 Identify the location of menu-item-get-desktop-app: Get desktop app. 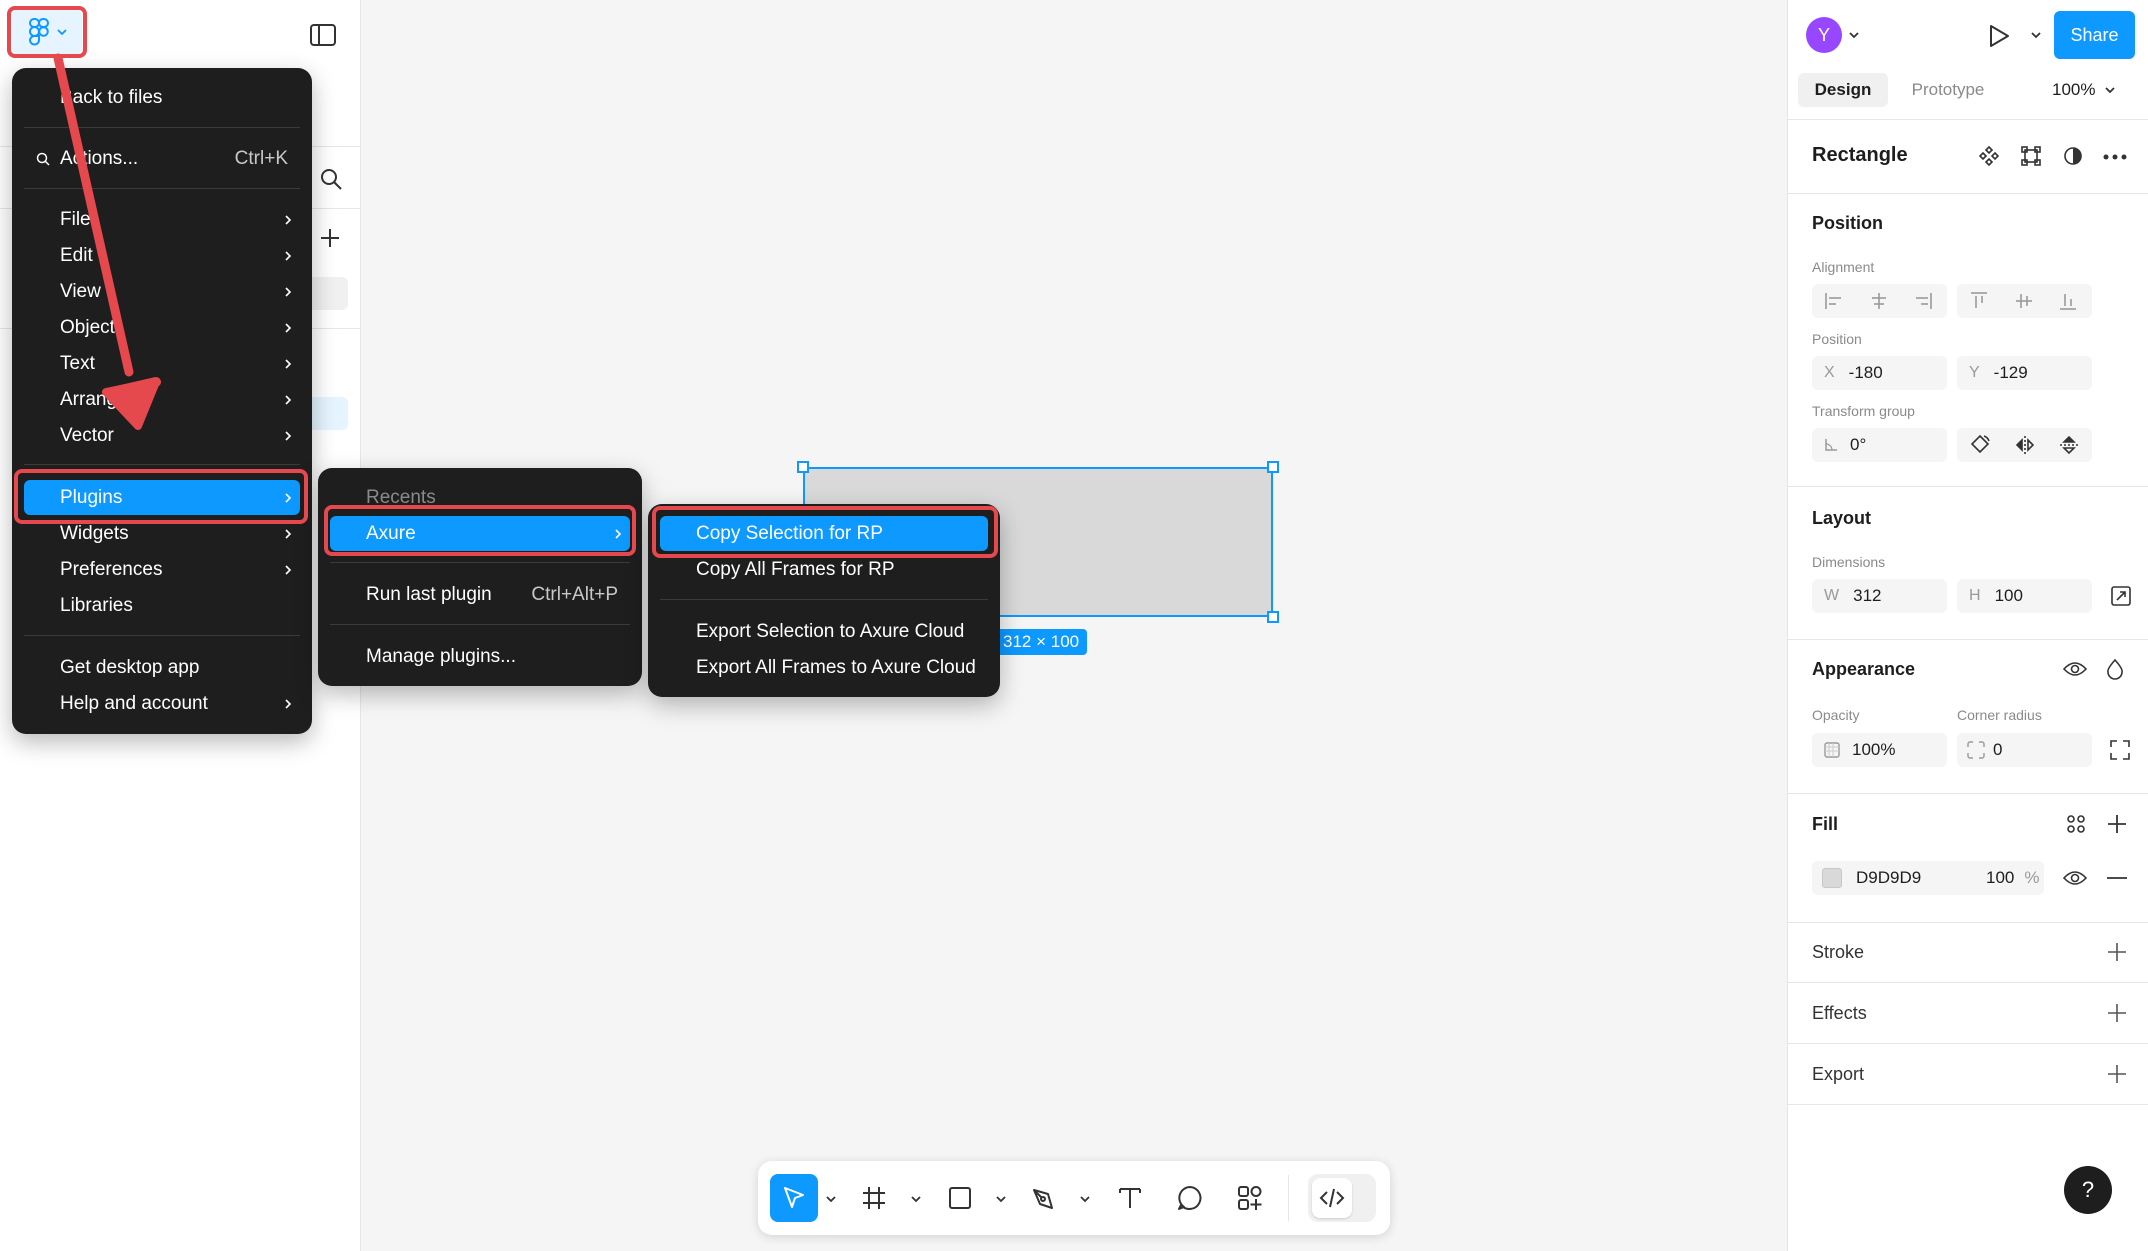
(162, 667).